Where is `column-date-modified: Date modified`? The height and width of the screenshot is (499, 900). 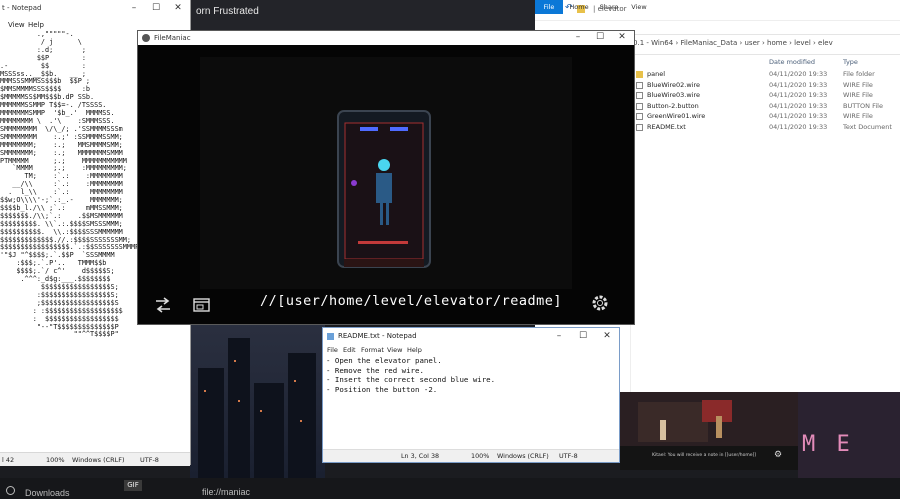
column-date-modified: Date modified is located at coordinates (792, 62).